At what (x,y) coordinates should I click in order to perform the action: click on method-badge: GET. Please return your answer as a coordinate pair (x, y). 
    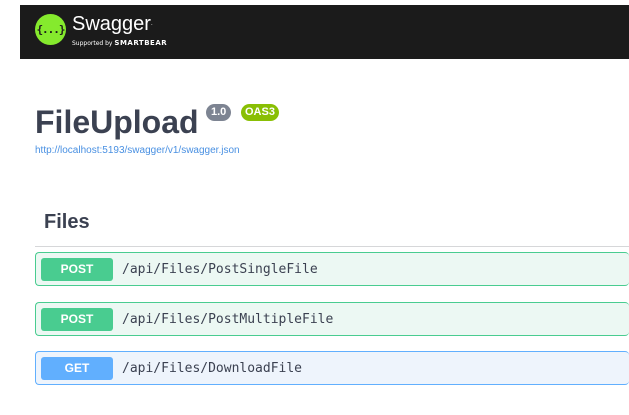
    Looking at the image, I should click on (77, 368).